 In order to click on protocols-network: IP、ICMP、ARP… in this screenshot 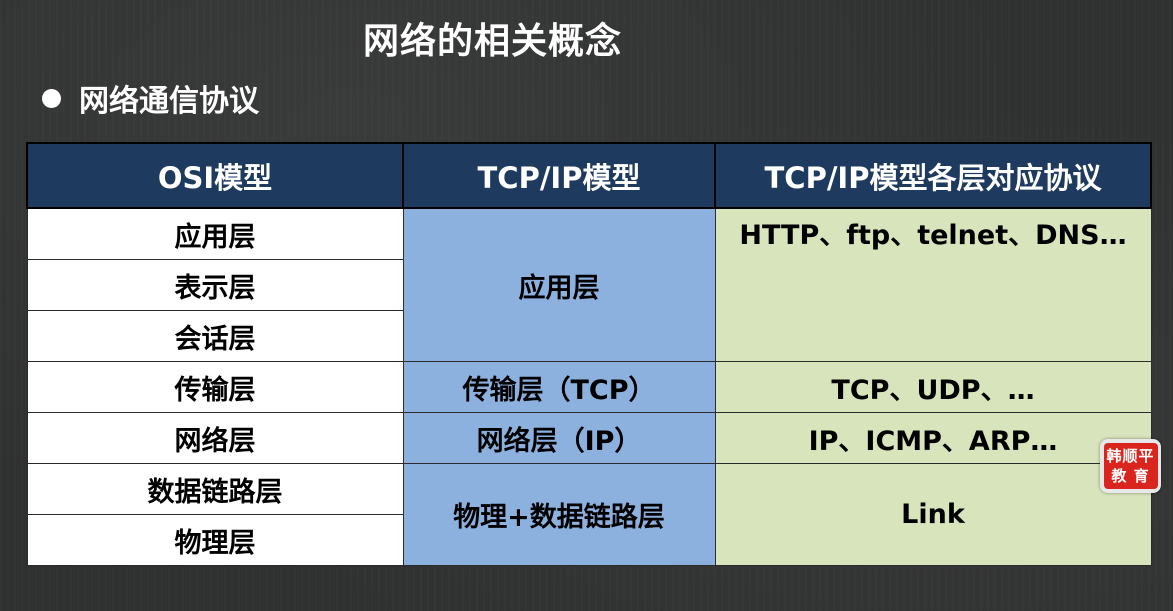, I will do `click(933, 438)`.